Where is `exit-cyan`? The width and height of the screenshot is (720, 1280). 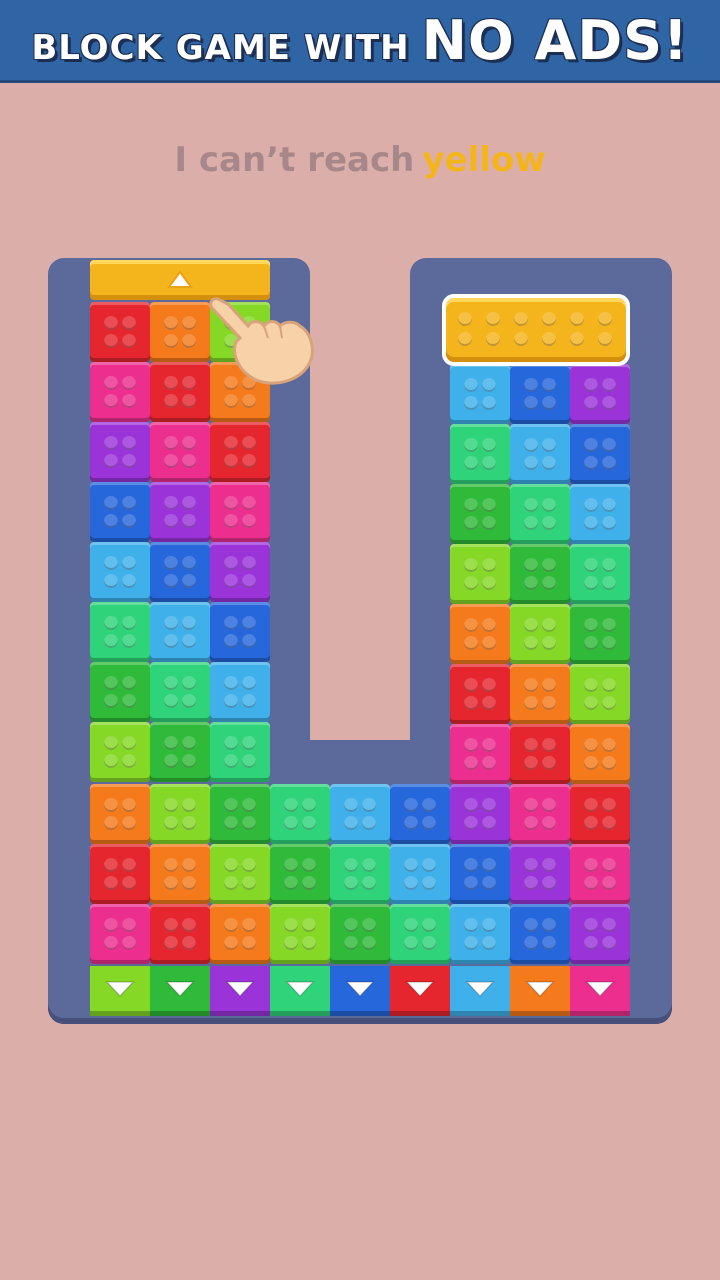
exit-cyan is located at coordinates (480, 991).